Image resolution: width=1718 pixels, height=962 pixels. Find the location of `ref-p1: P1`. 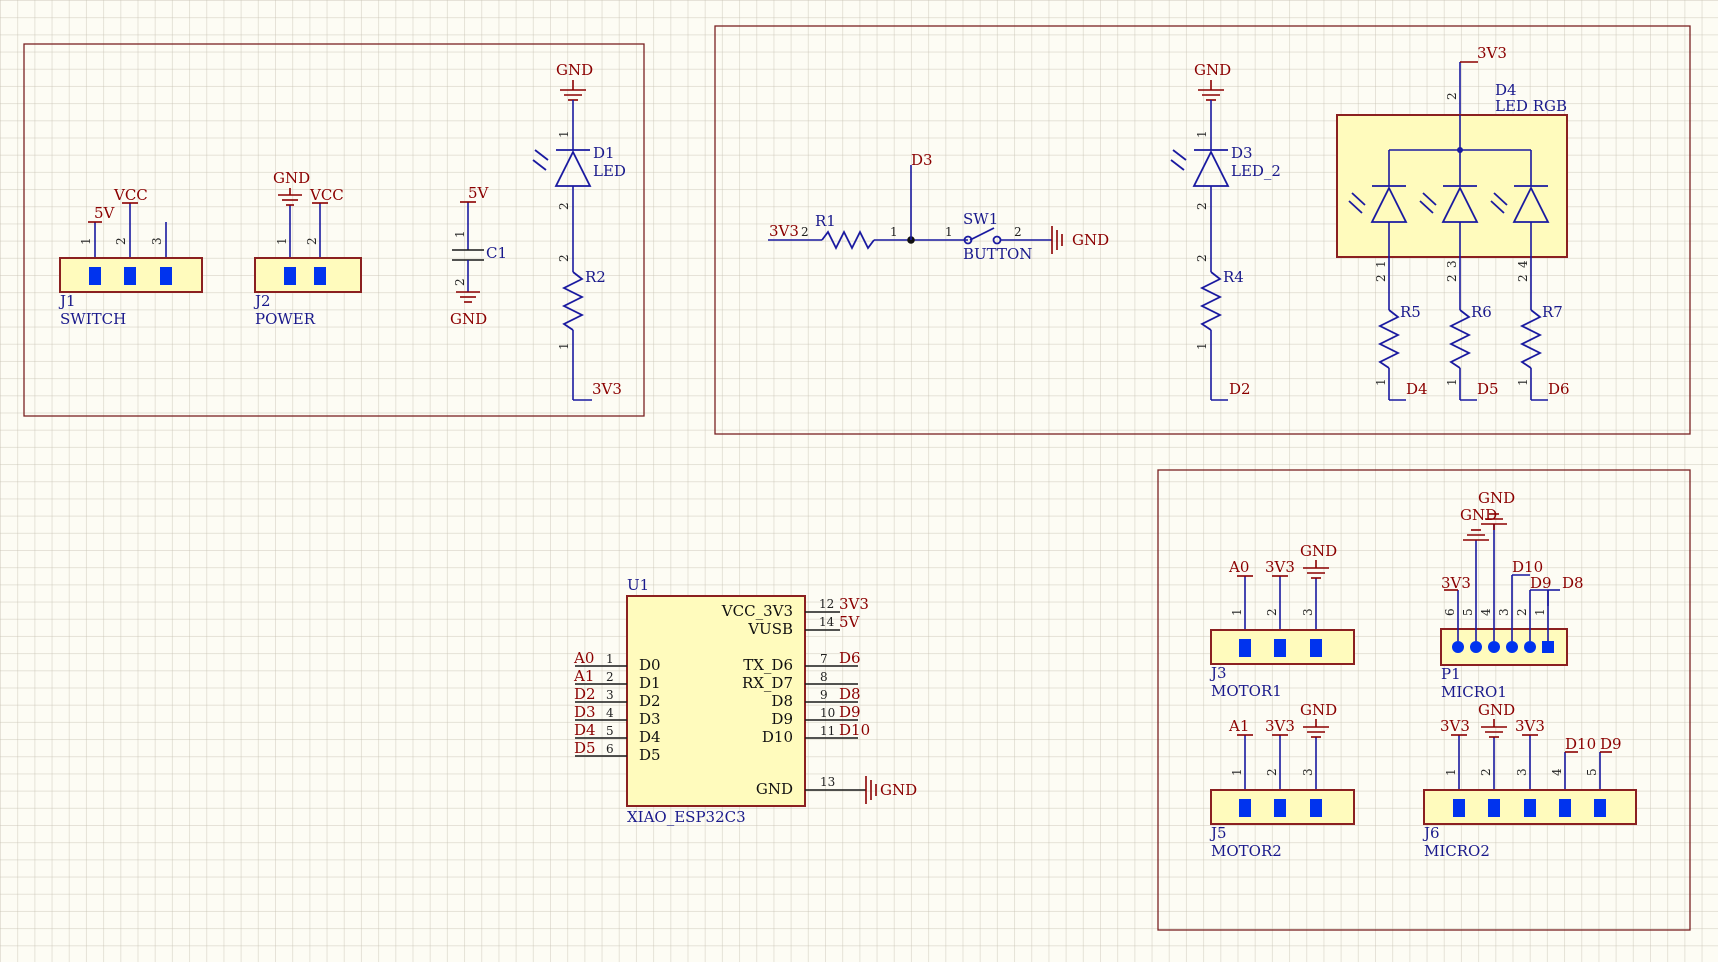

ref-p1: P1 is located at coordinates (1451, 674).